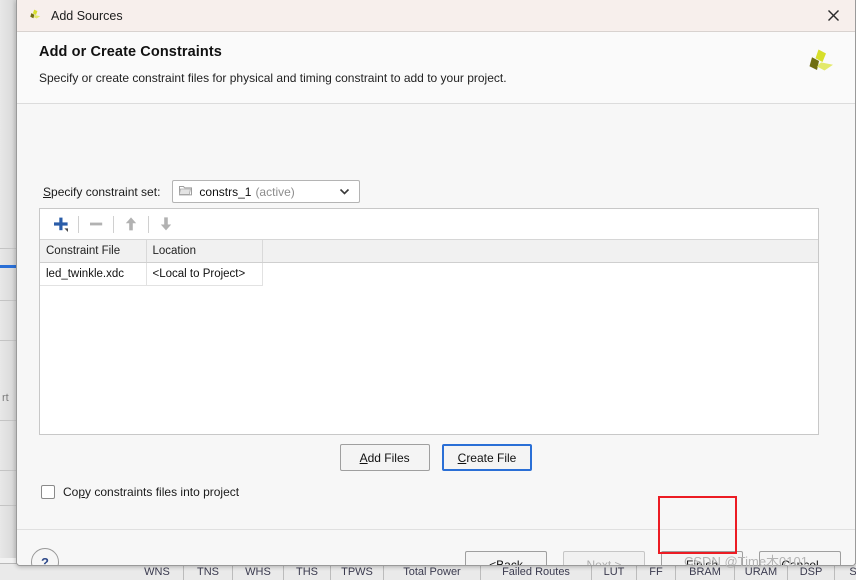 Image resolution: width=856 pixels, height=580 pixels. I want to click on cell-filler, so click(540, 273).